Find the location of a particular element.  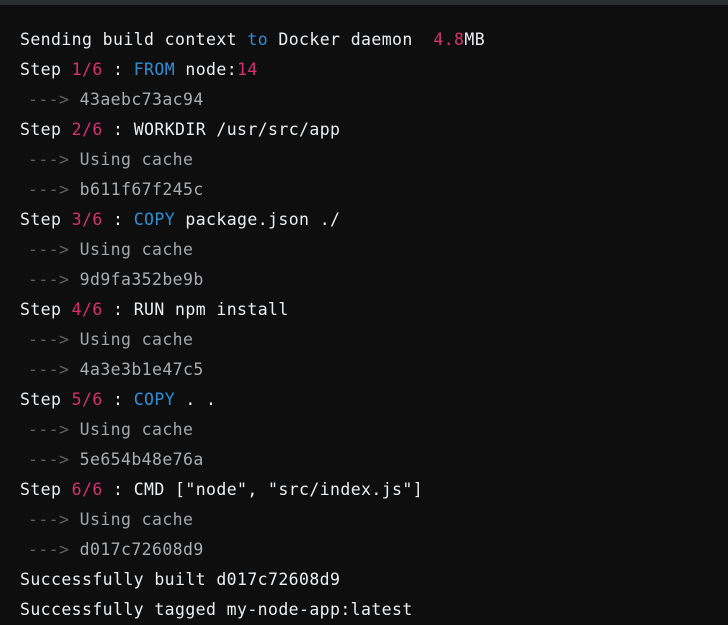

terminal-token: package.json ./ is located at coordinates (258, 219).